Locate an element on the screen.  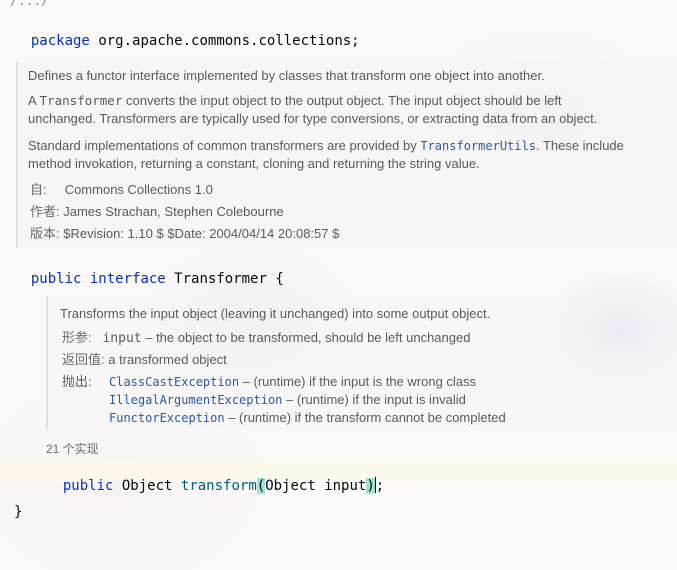
return-type: Object is located at coordinates (147, 486).